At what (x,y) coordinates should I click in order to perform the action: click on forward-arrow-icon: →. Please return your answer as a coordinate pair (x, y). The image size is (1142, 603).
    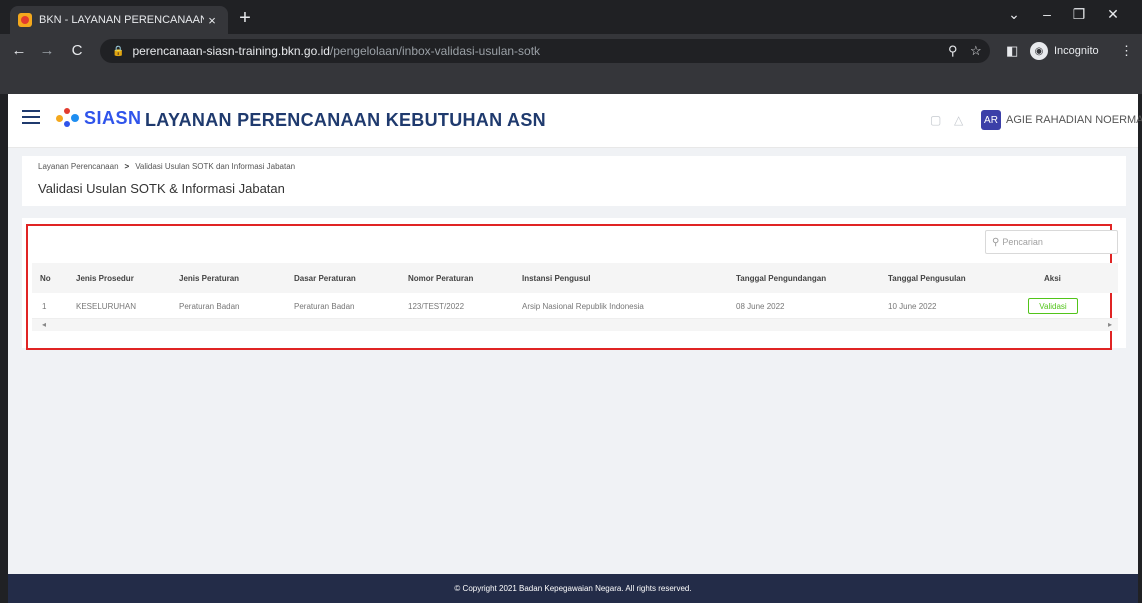
    Looking at the image, I should click on (47, 50).